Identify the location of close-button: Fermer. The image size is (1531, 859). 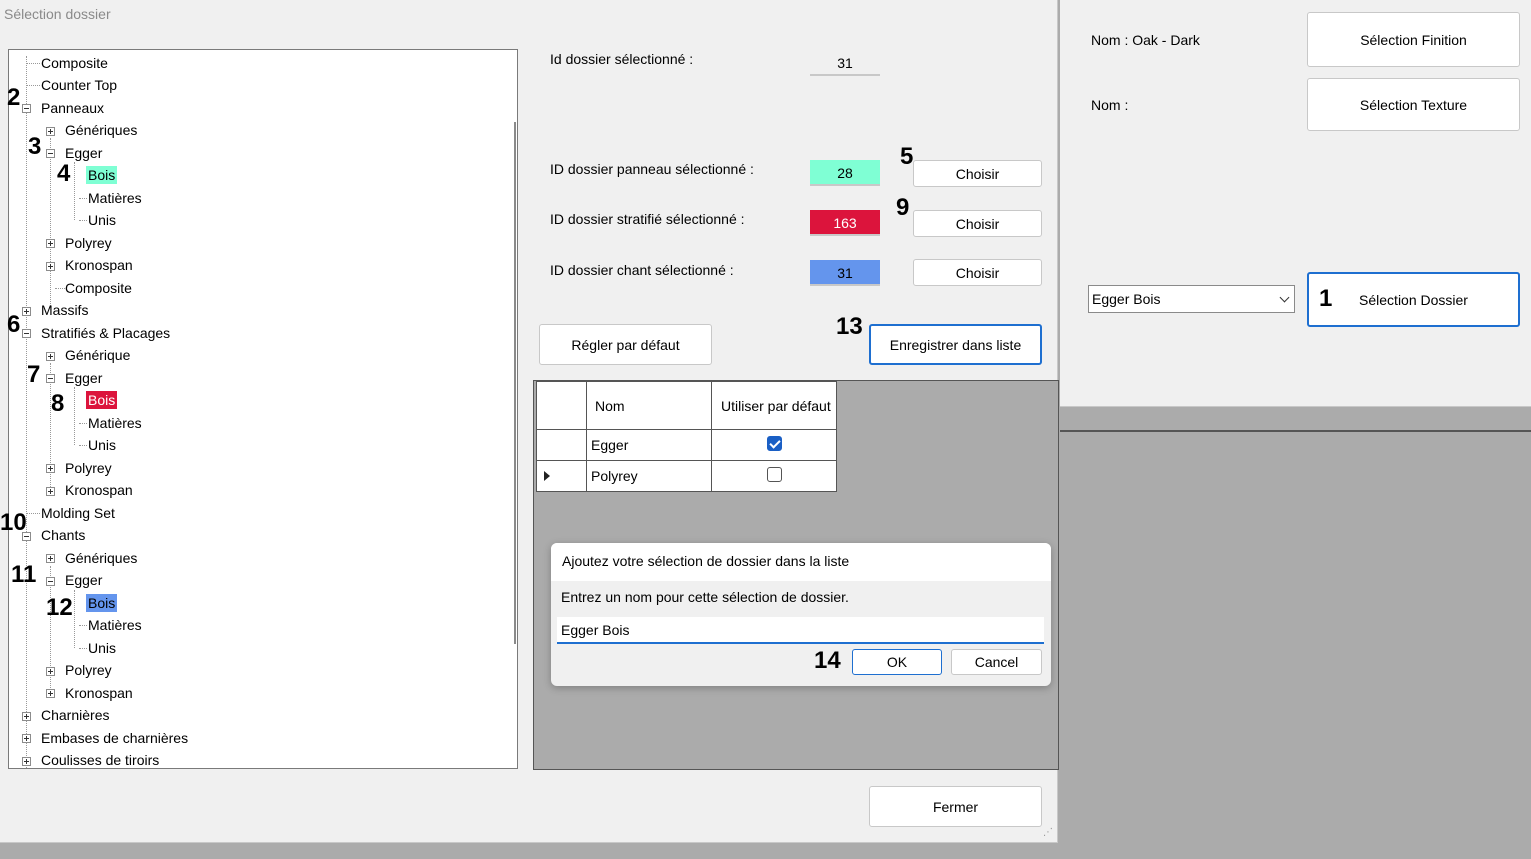
(955, 806).